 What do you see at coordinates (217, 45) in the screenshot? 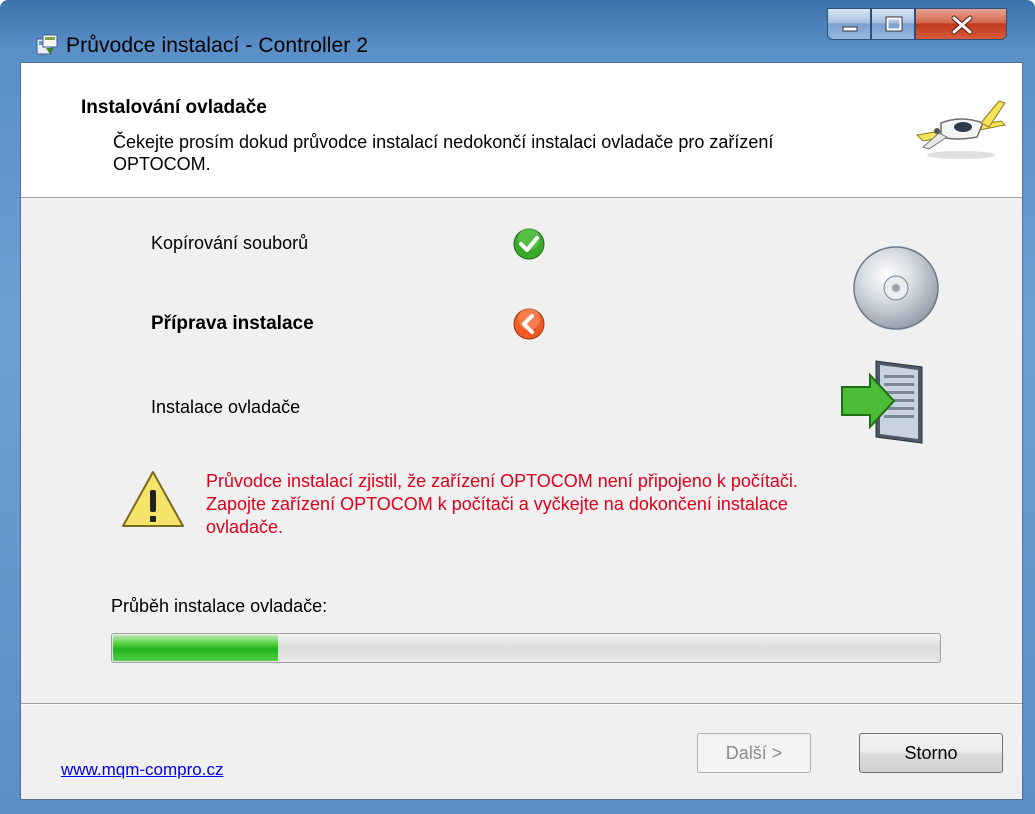
I see `window-title: Průvodce instalací - Controller 2` at bounding box center [217, 45].